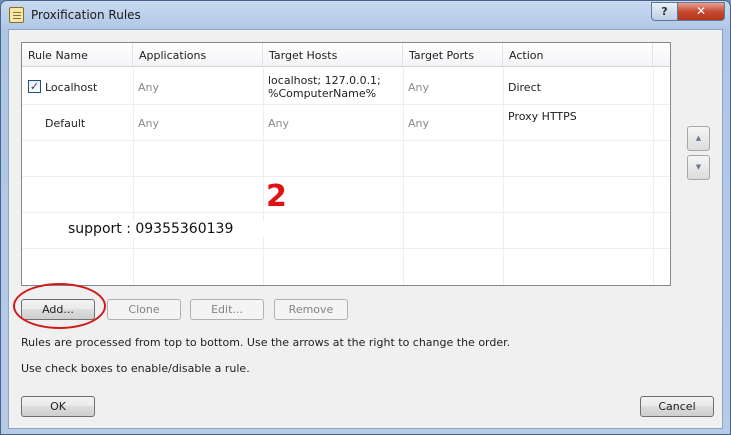 This screenshot has height=435, width=731. I want to click on rule-action: Proxy HTTPS, so click(542, 116).